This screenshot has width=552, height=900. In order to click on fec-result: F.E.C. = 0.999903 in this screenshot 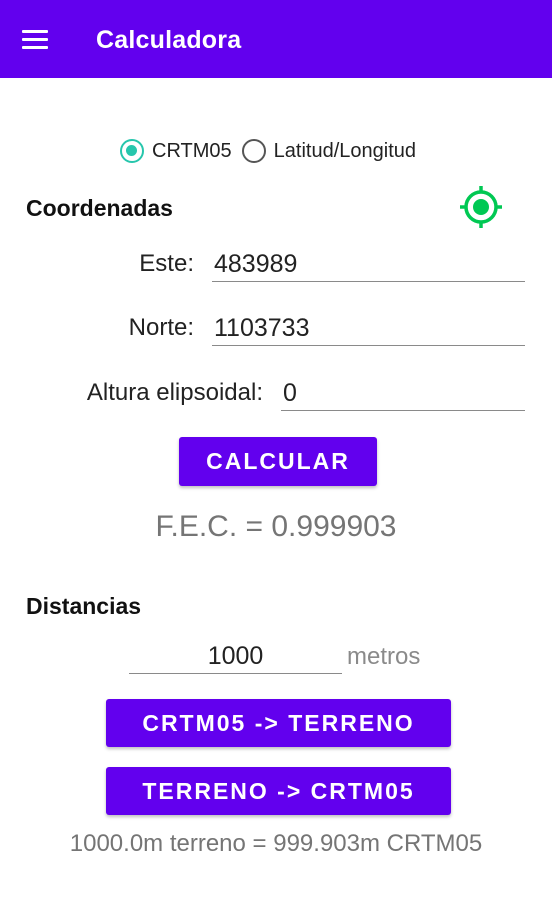, I will do `click(276, 526)`.